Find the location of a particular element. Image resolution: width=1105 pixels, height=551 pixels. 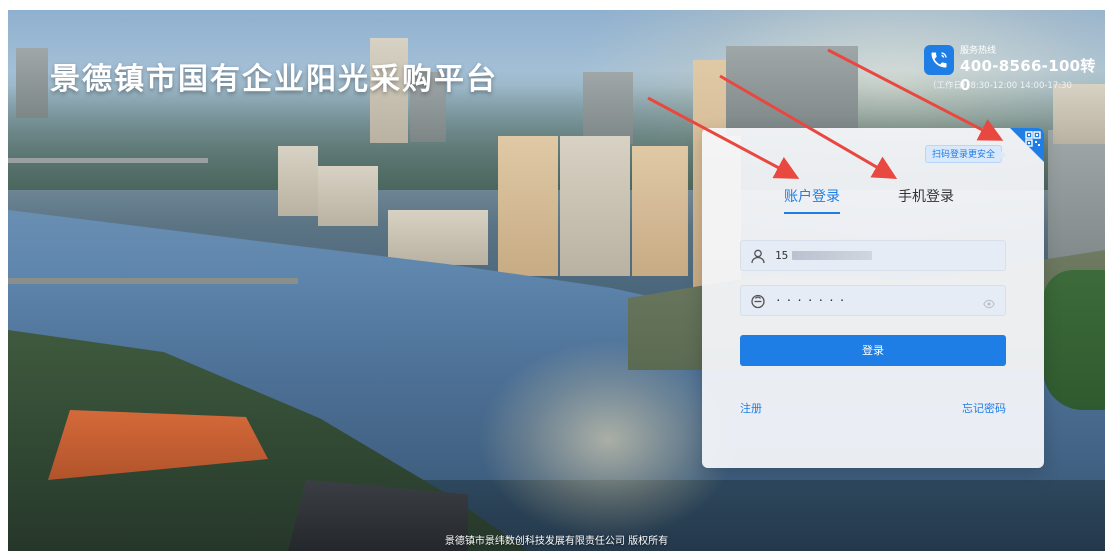

password-field: ······· is located at coordinates (873, 300).